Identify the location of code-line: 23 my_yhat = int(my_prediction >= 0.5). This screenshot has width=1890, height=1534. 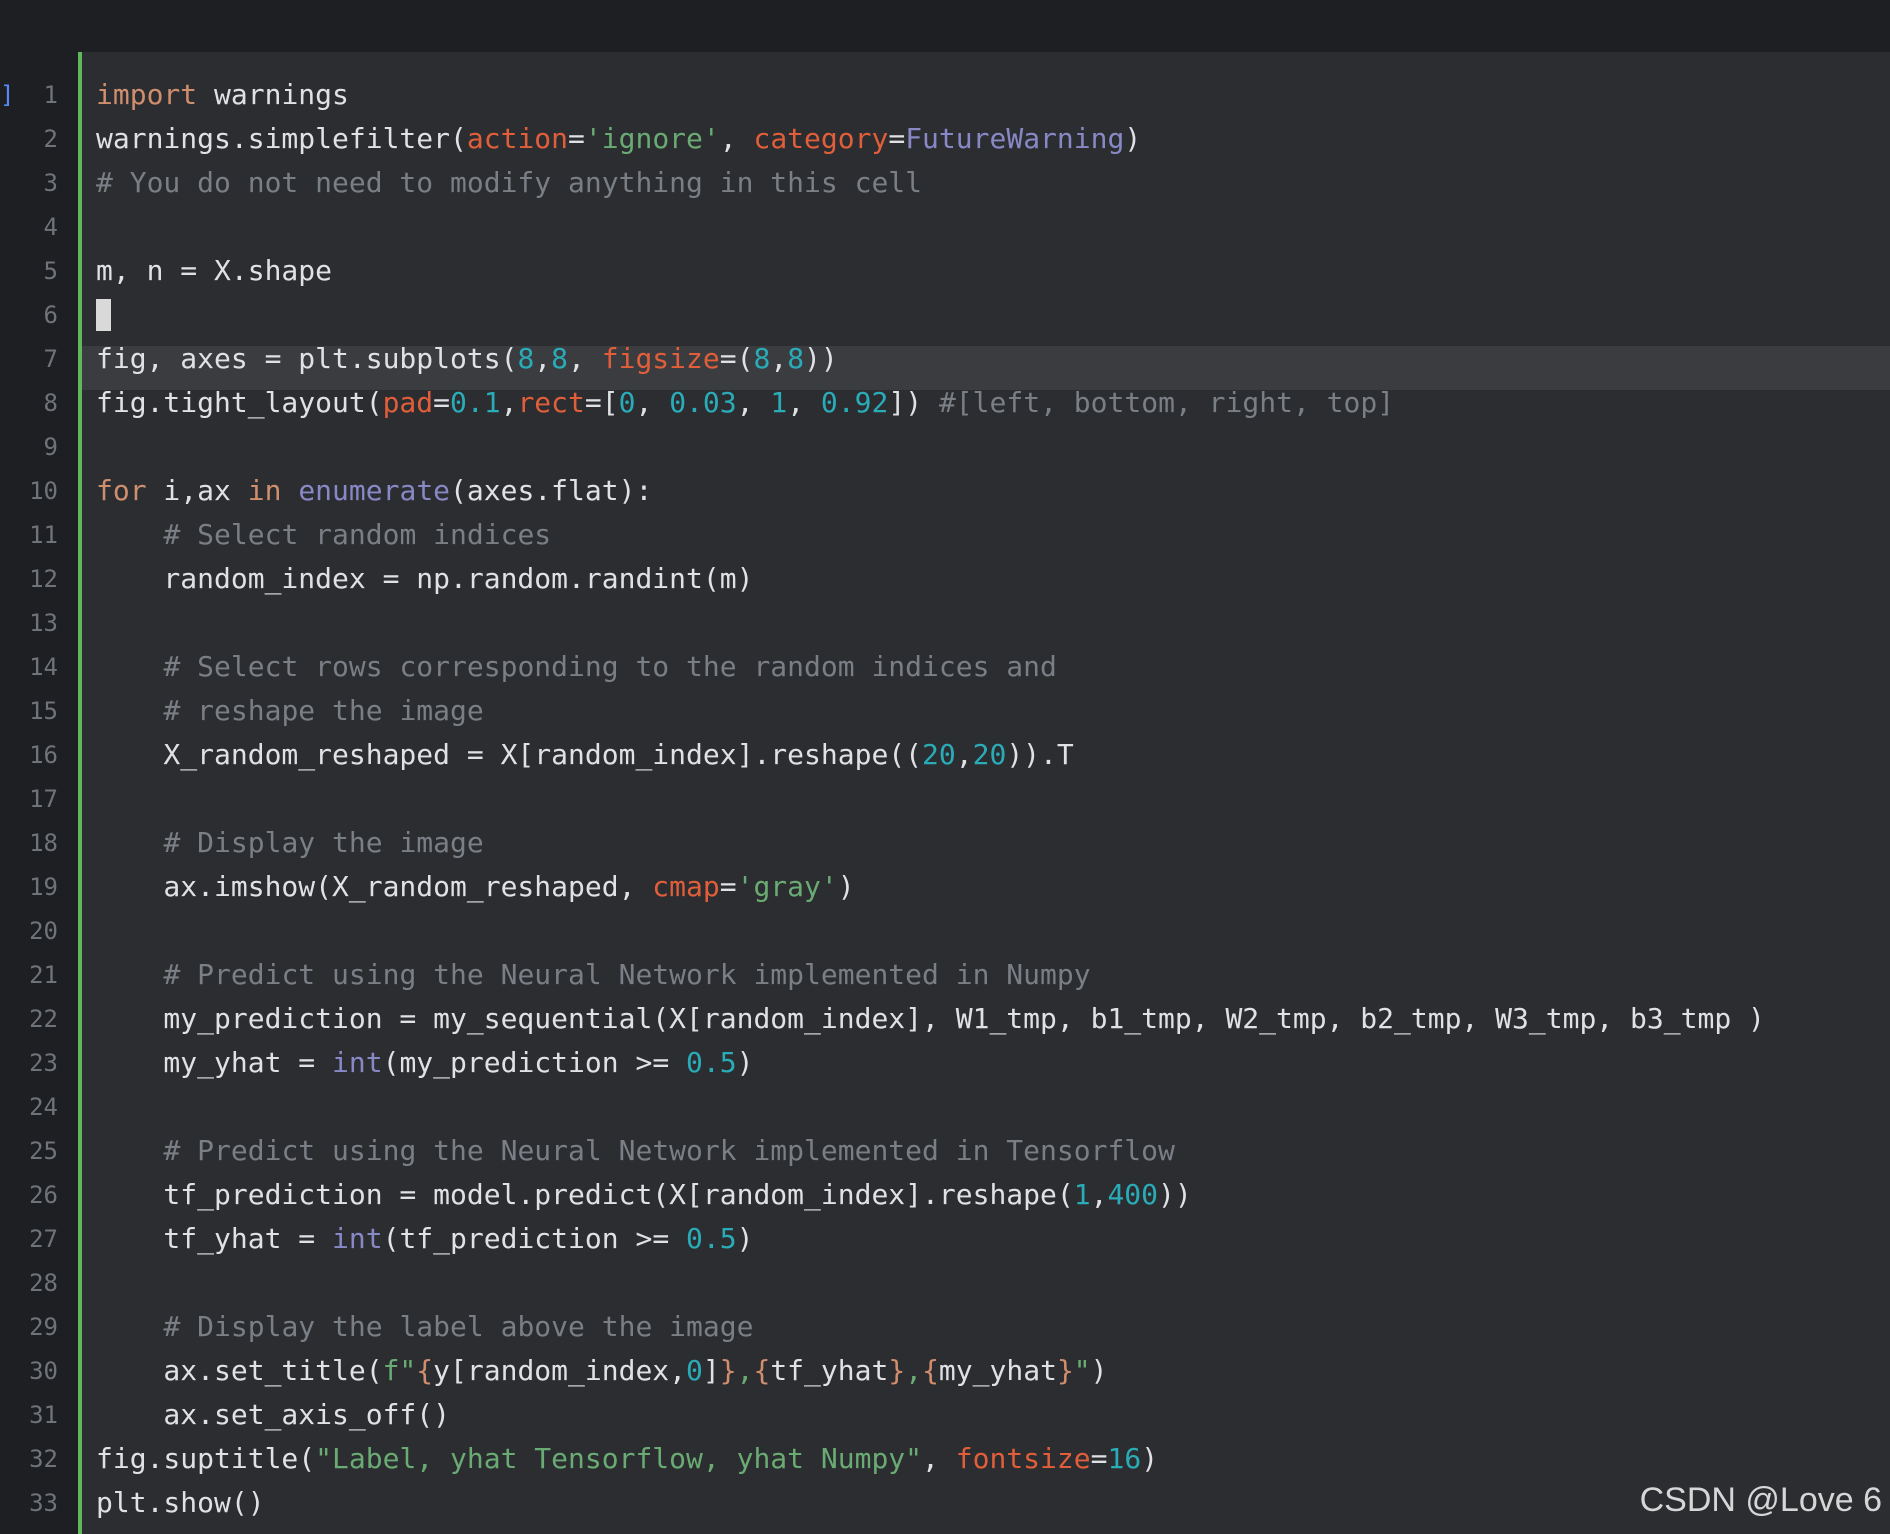
(945, 1063).